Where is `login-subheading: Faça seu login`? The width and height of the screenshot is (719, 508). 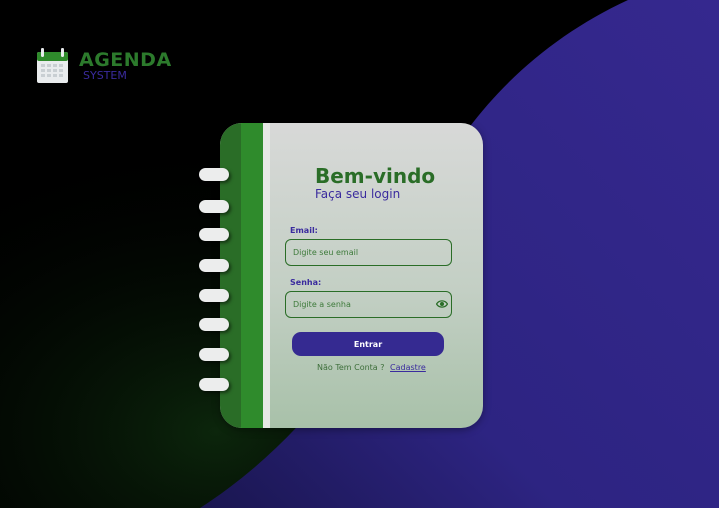 login-subheading: Faça seu login is located at coordinates (358, 194).